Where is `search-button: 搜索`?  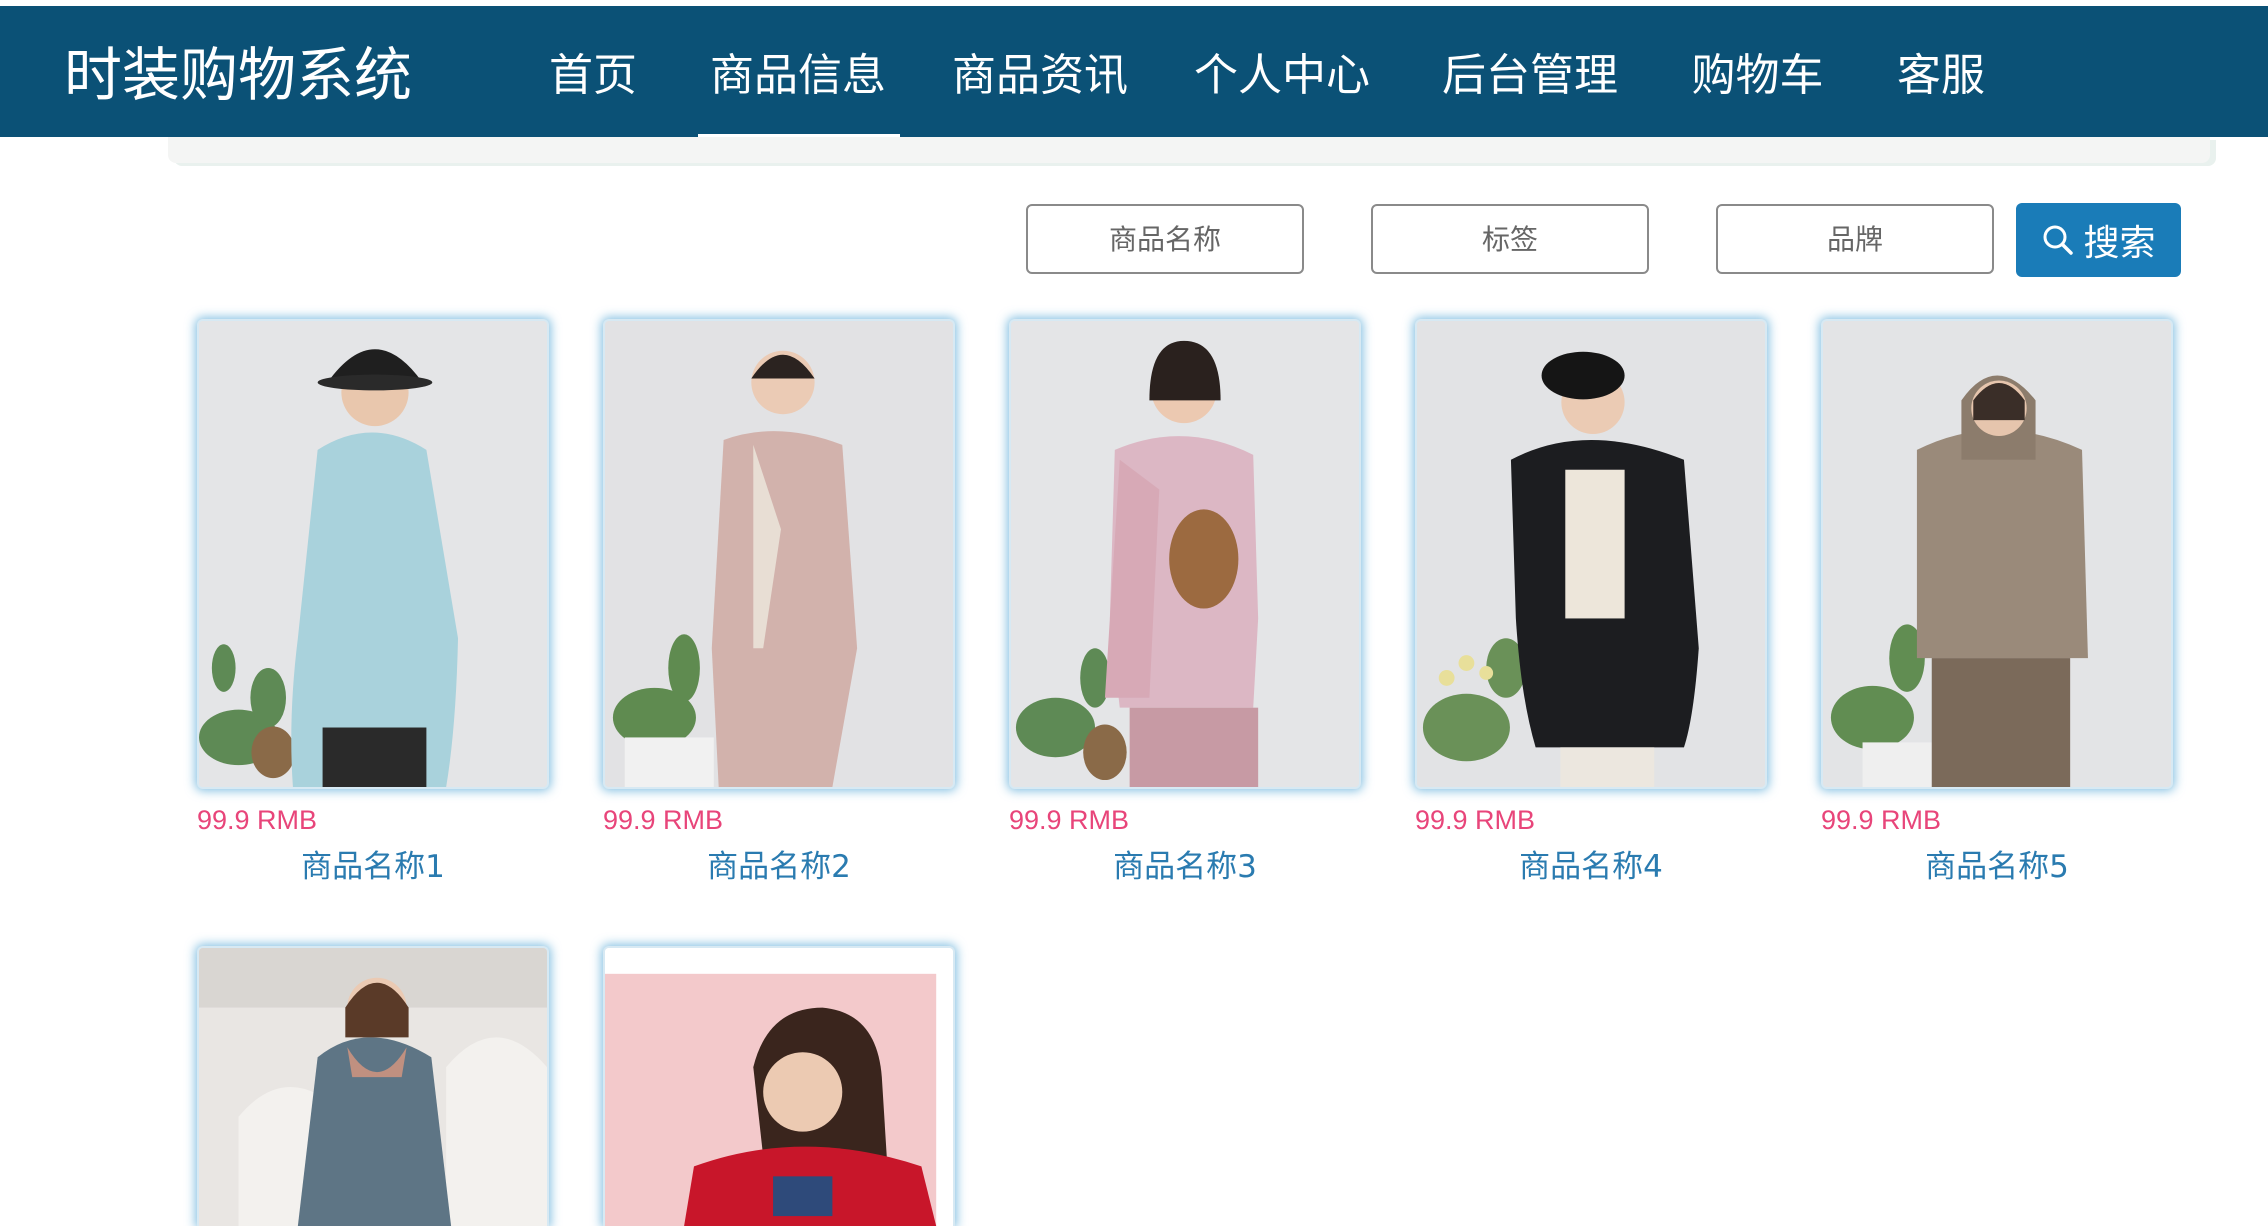 search-button: 搜索 is located at coordinates (2098, 240).